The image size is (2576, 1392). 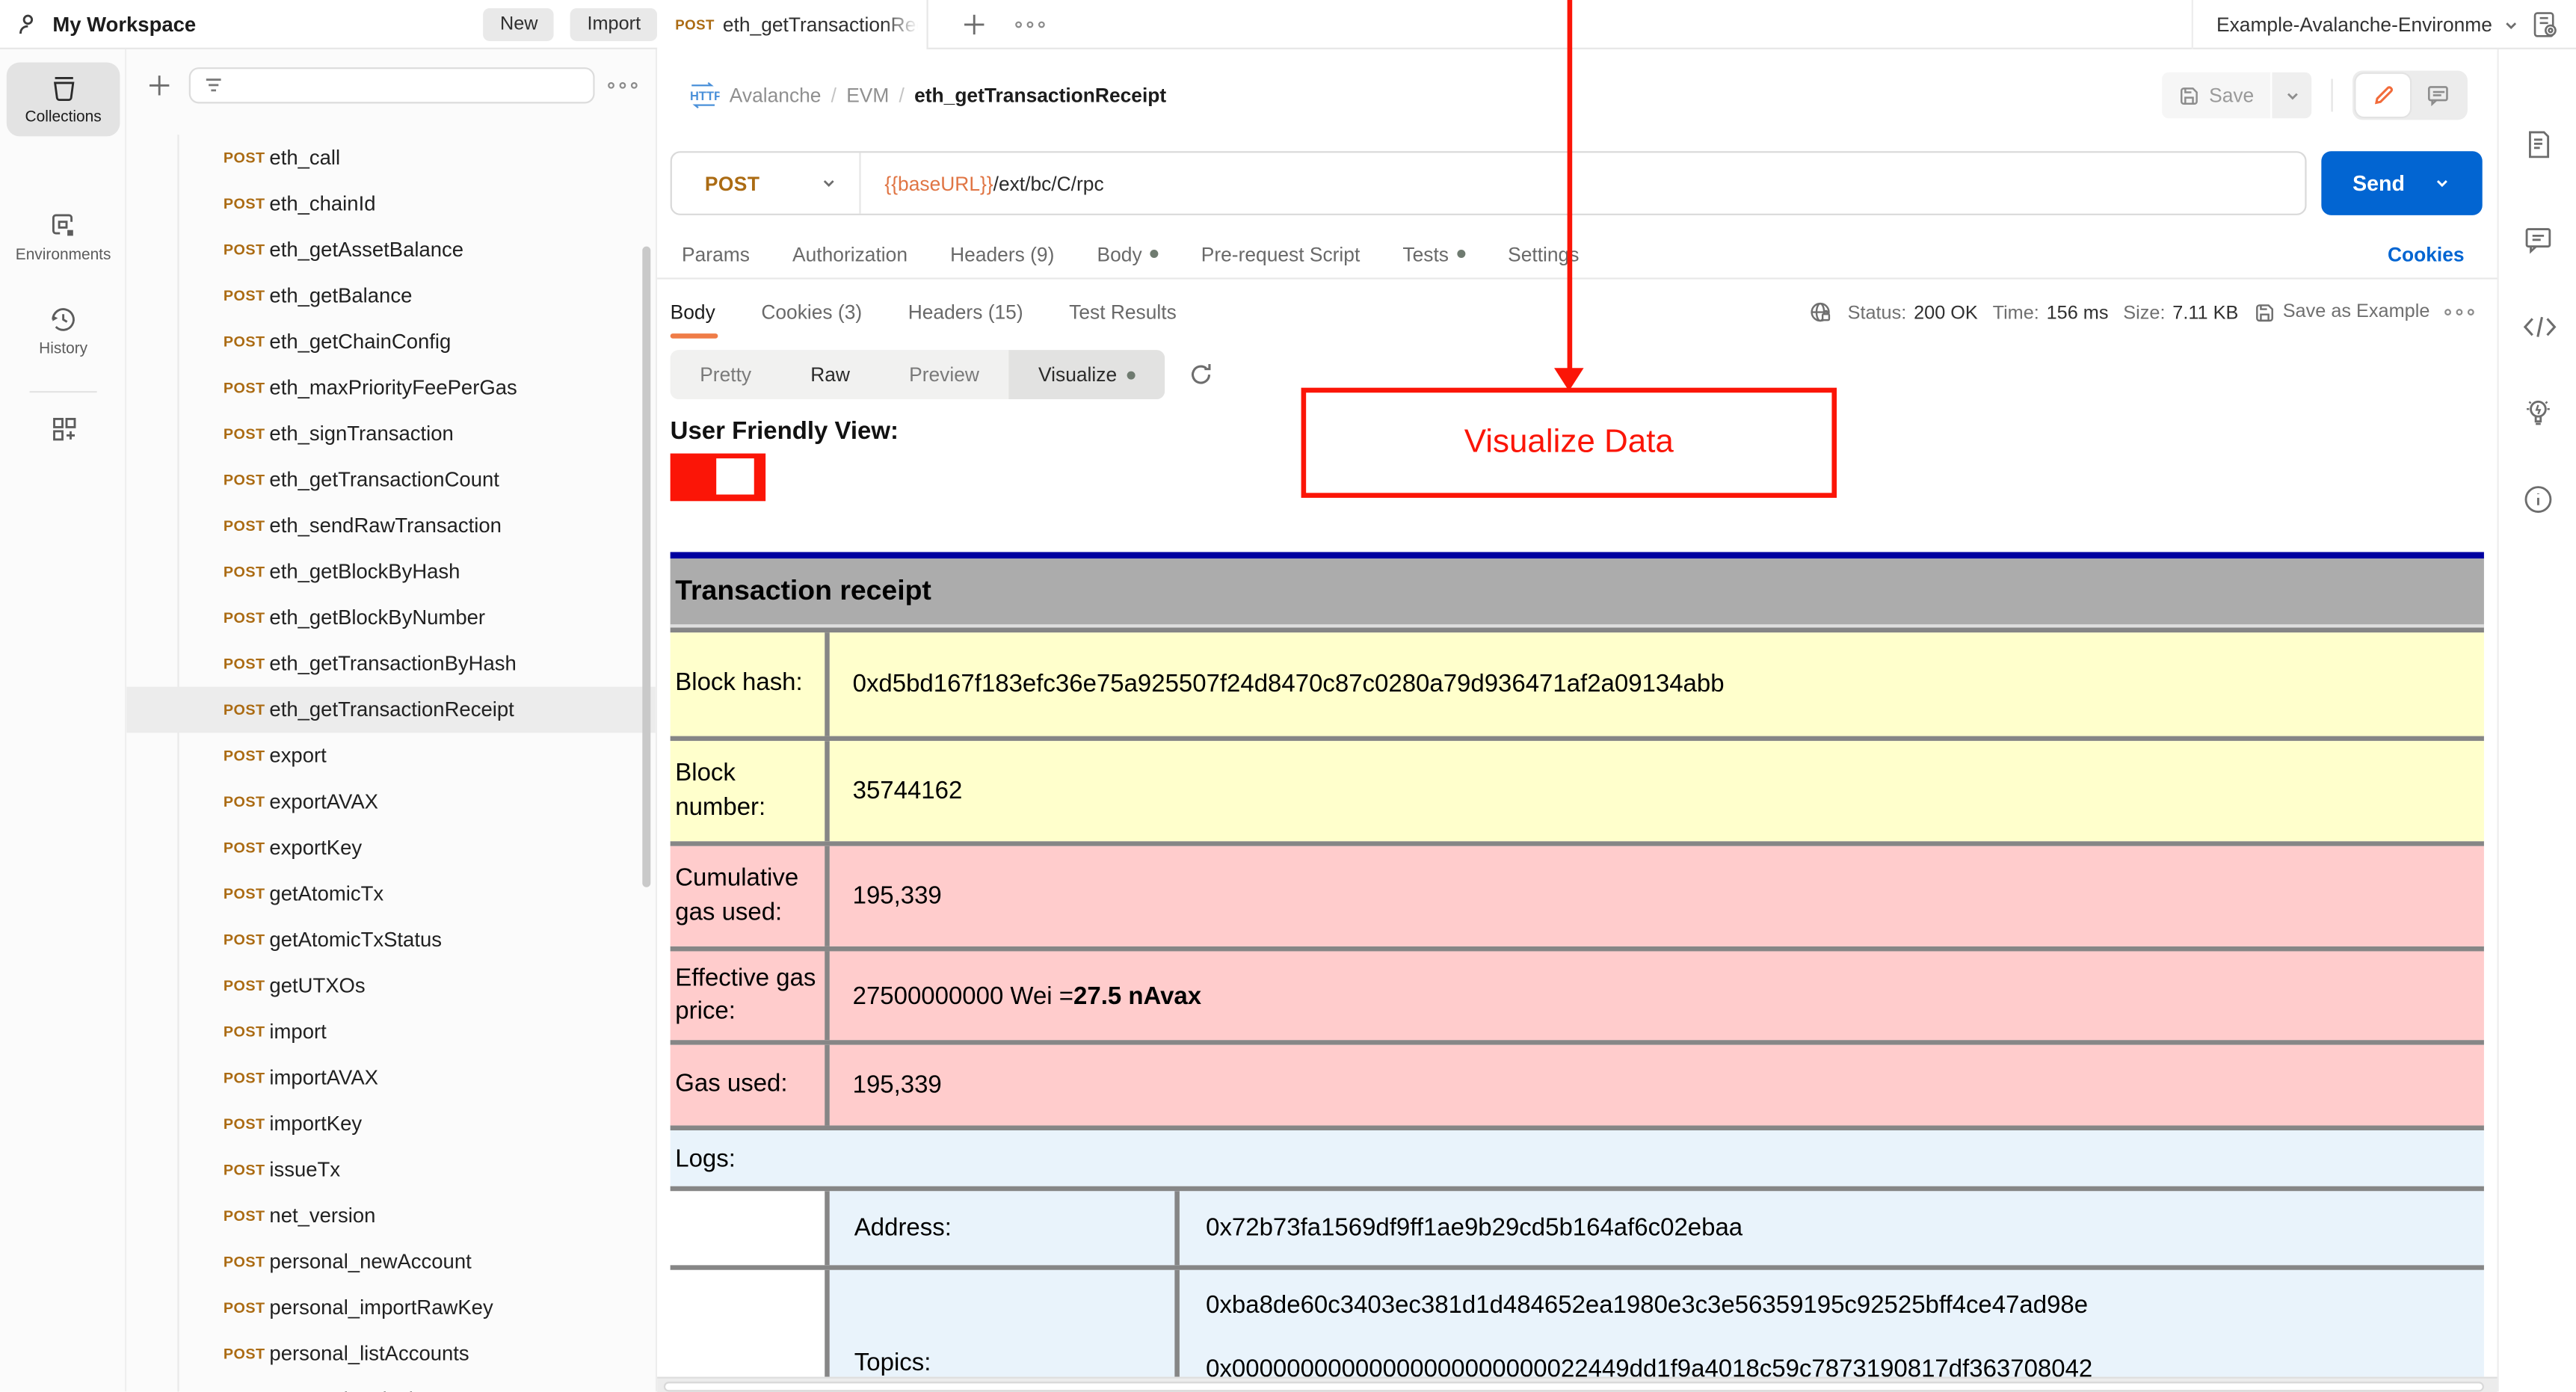 I want to click on new-tab-plus-icon, so click(x=974, y=24).